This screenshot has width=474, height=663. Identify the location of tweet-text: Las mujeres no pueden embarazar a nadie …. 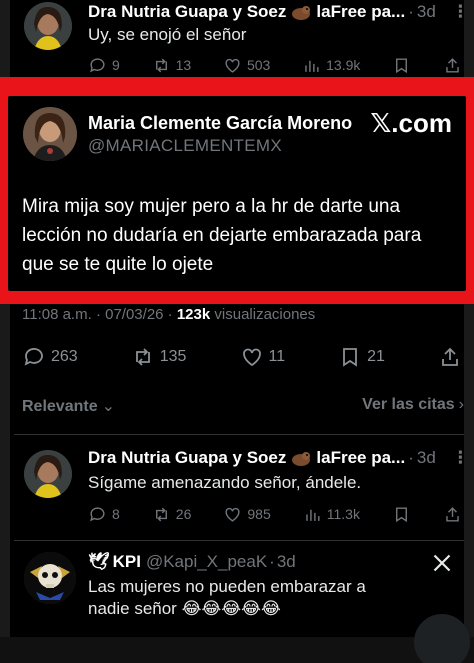
(227, 597).